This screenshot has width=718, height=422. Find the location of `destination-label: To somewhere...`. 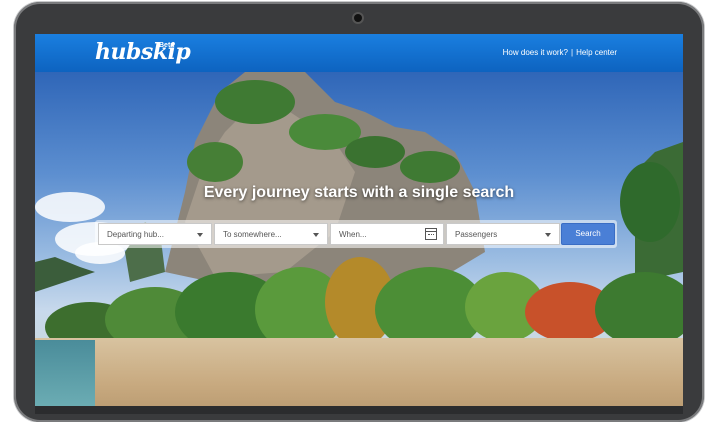

destination-label: To somewhere... is located at coordinates (252, 234).